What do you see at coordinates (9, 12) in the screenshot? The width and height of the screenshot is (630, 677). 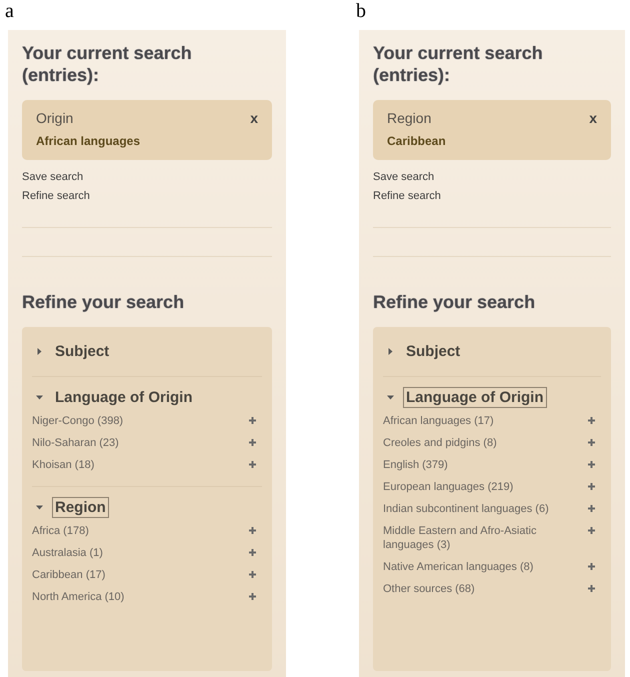 I see `panel-label: a` at bounding box center [9, 12].